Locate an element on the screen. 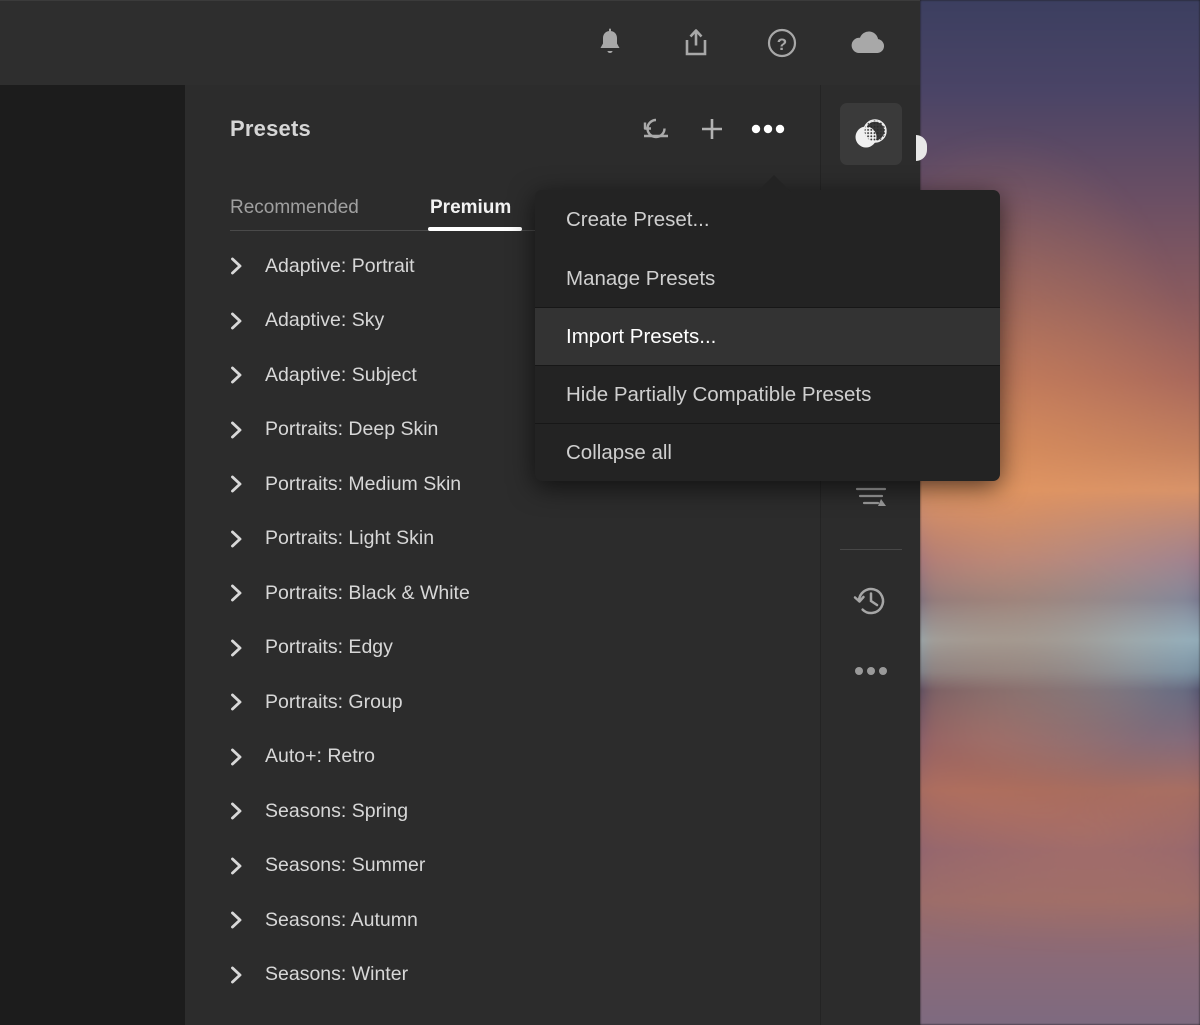  preset-label: Seasons: Winter is located at coordinates (337, 974).